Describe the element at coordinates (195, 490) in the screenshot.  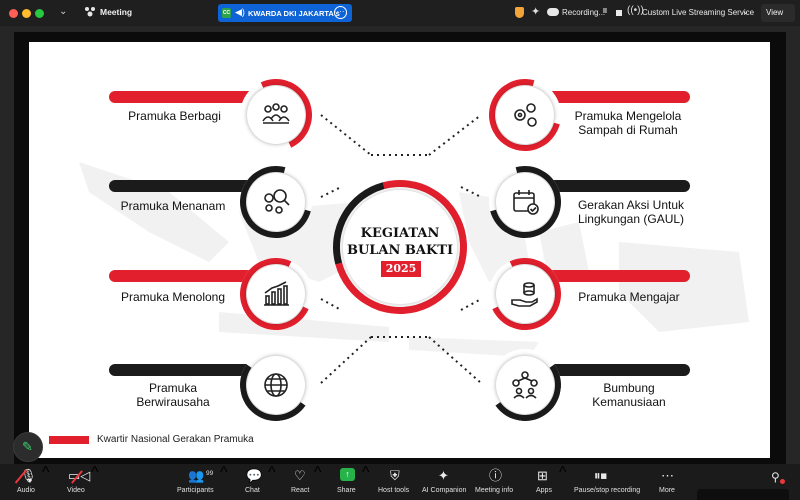
I see `participants-label: Participants` at that location.